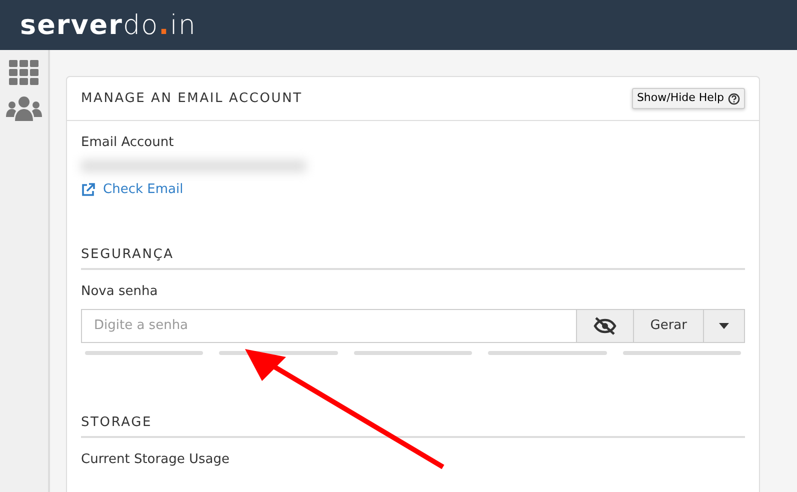 This screenshot has width=797, height=492. What do you see at coordinates (120, 292) in the screenshot?
I see `field-label: Nova senha` at bounding box center [120, 292].